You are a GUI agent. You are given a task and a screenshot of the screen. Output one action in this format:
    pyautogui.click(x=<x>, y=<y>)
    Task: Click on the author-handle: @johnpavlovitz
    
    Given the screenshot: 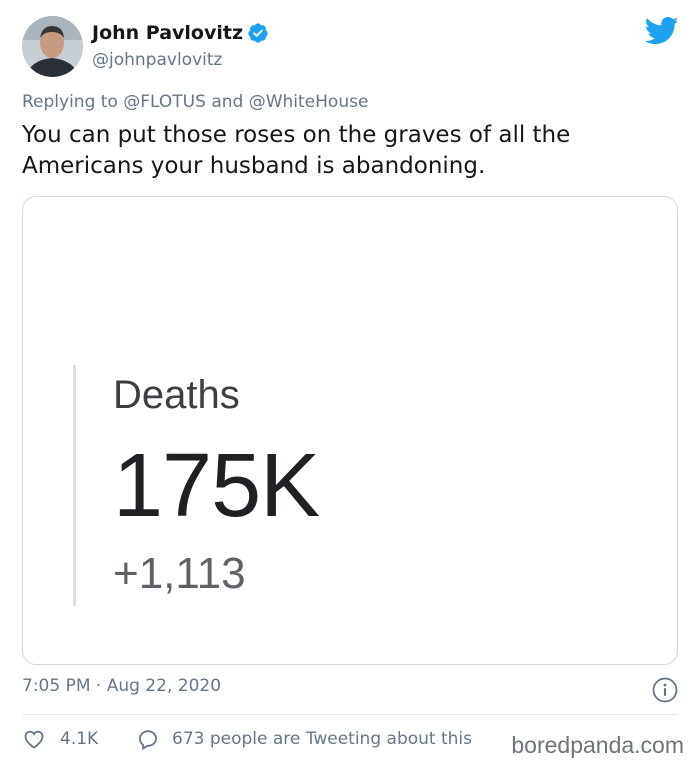 What is the action you would take?
    pyautogui.click(x=157, y=60)
    